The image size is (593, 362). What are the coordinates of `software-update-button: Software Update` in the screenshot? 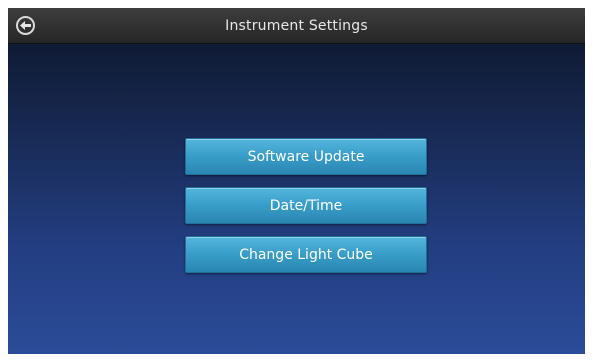 It's located at (306, 156).